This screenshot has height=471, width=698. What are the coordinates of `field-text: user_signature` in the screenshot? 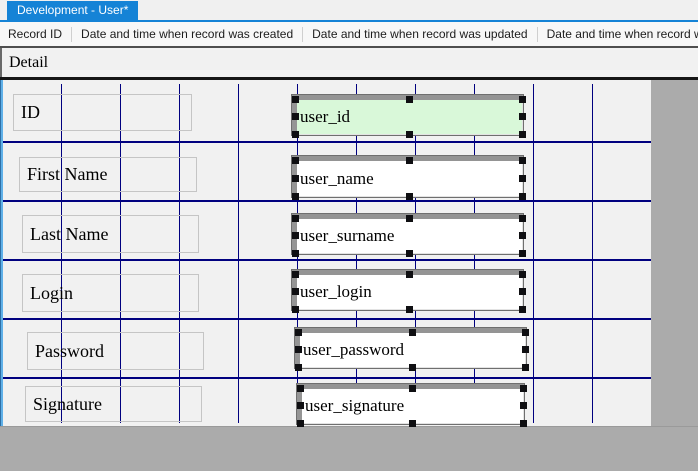 It's located at (355, 405).